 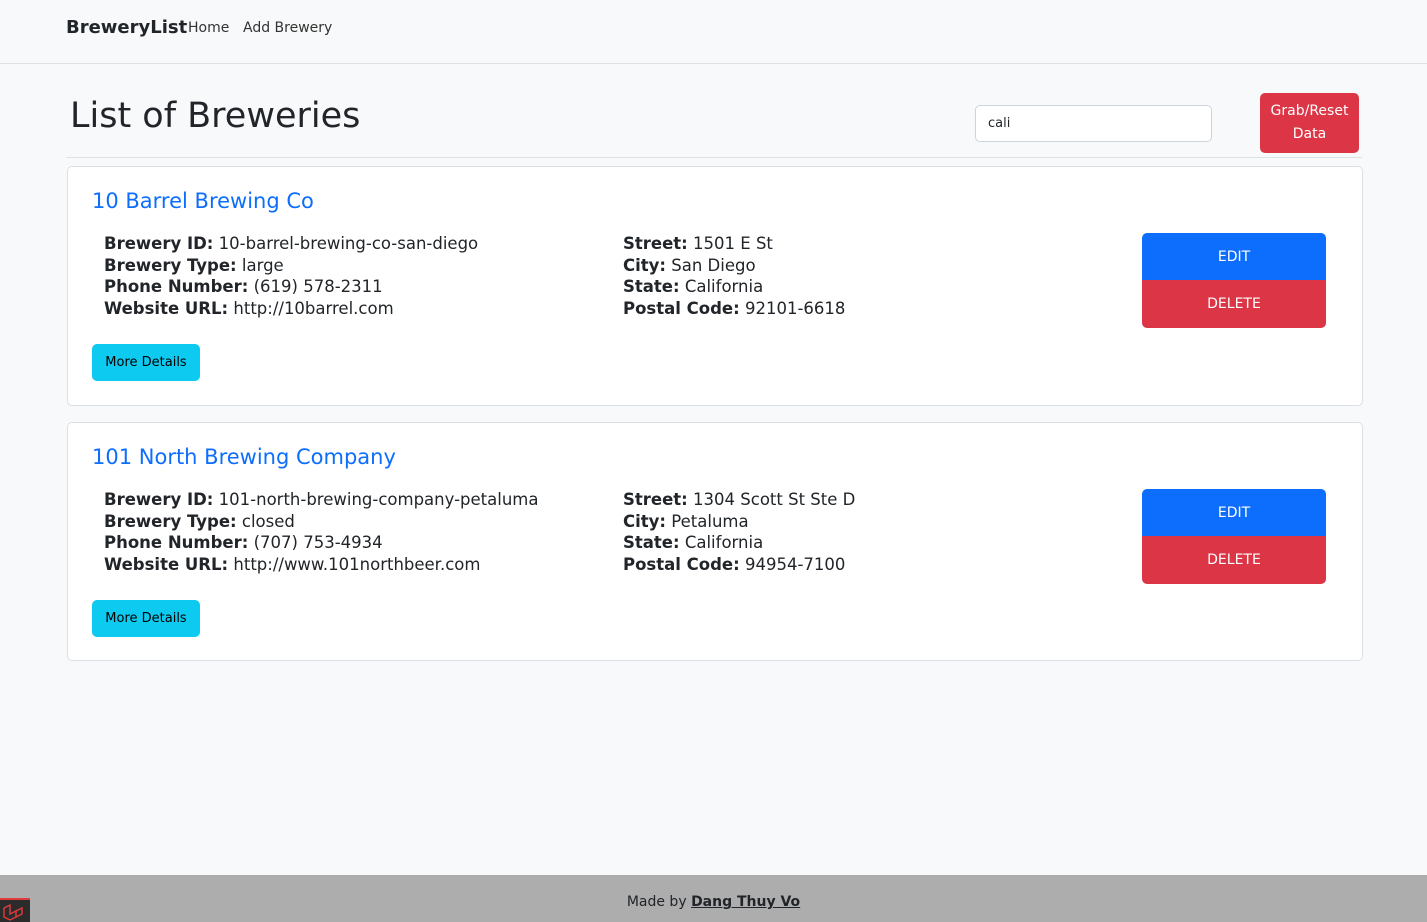 I want to click on street-value: 1501 E St, so click(x=733, y=243).